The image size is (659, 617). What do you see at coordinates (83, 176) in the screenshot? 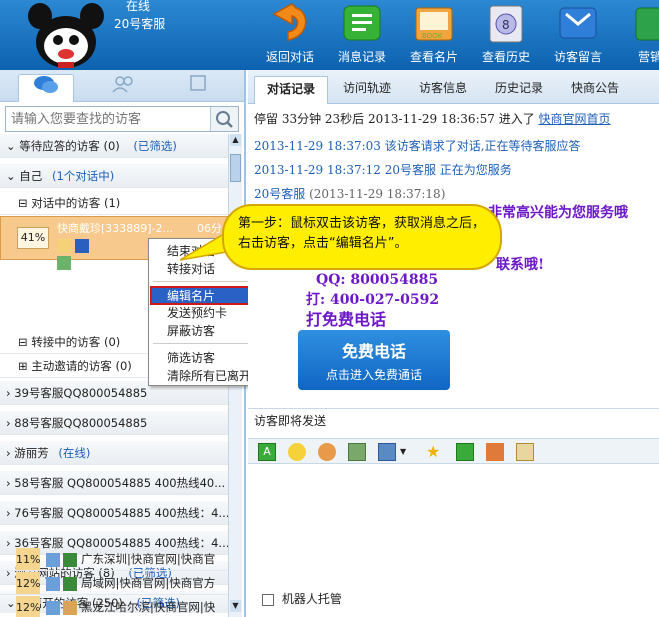
I see `group-self-count: (1个对话中)` at bounding box center [83, 176].